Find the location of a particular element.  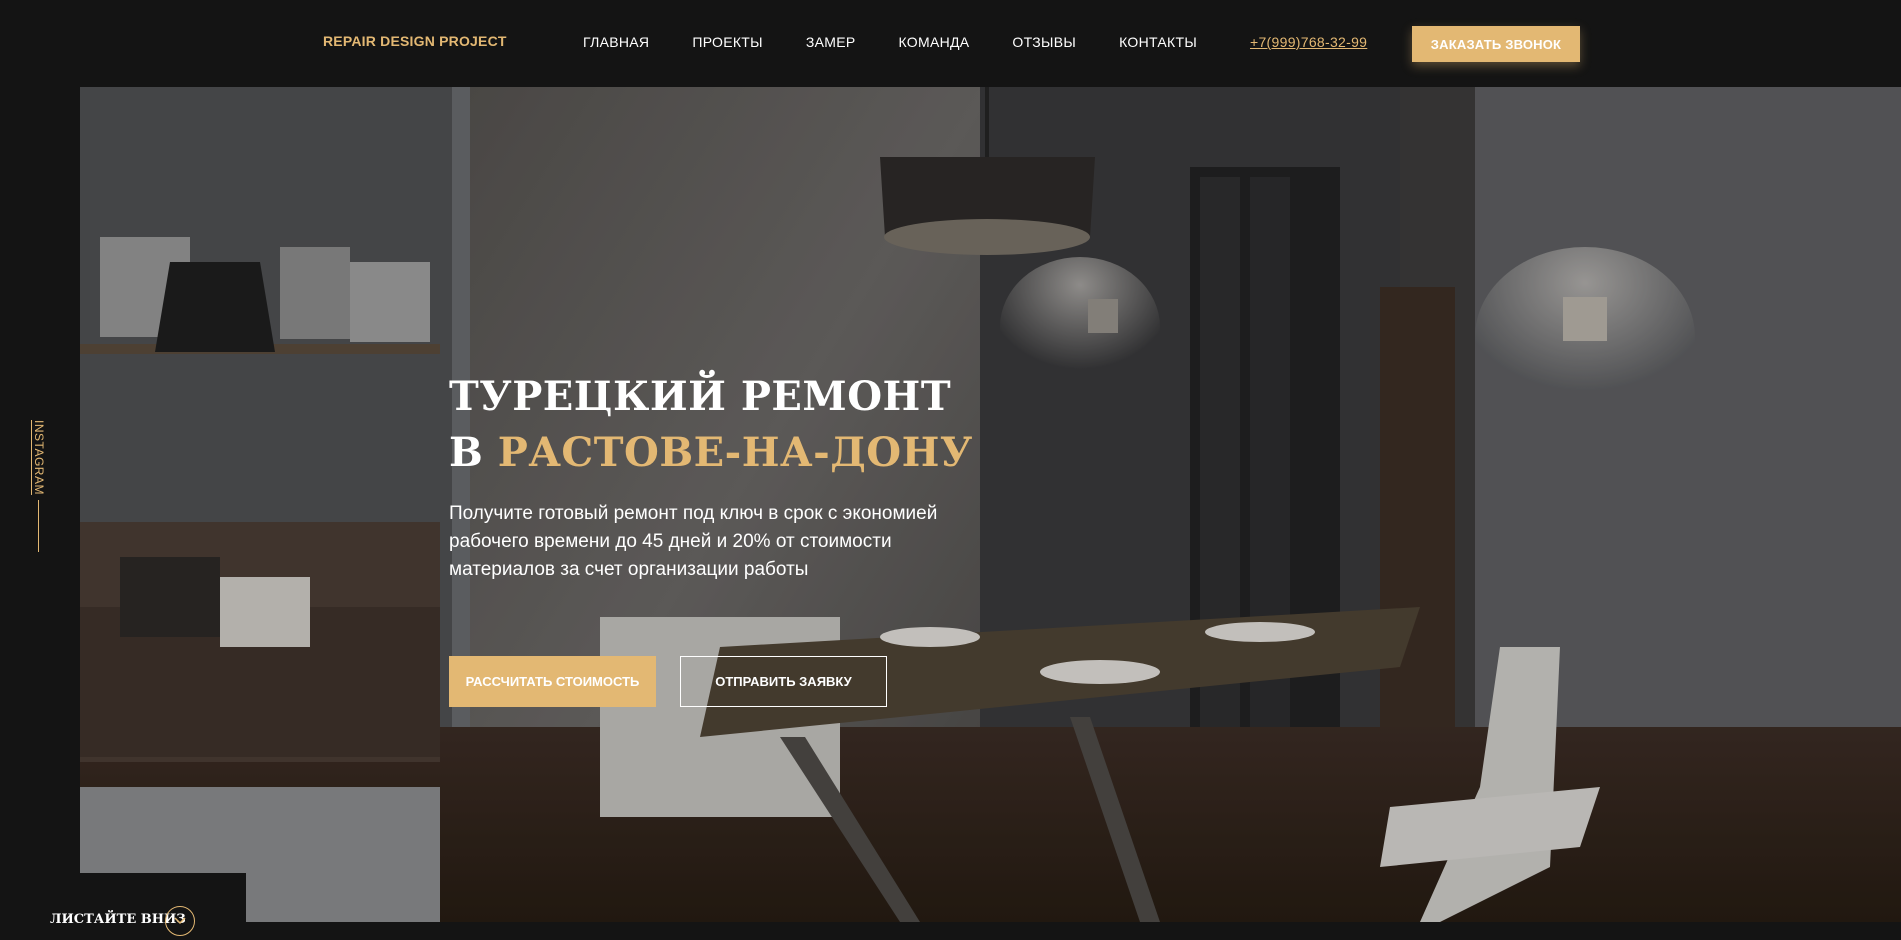

hero-title-accent: РАСТОВЕ-НА-ДОНУ is located at coordinates (735, 452).